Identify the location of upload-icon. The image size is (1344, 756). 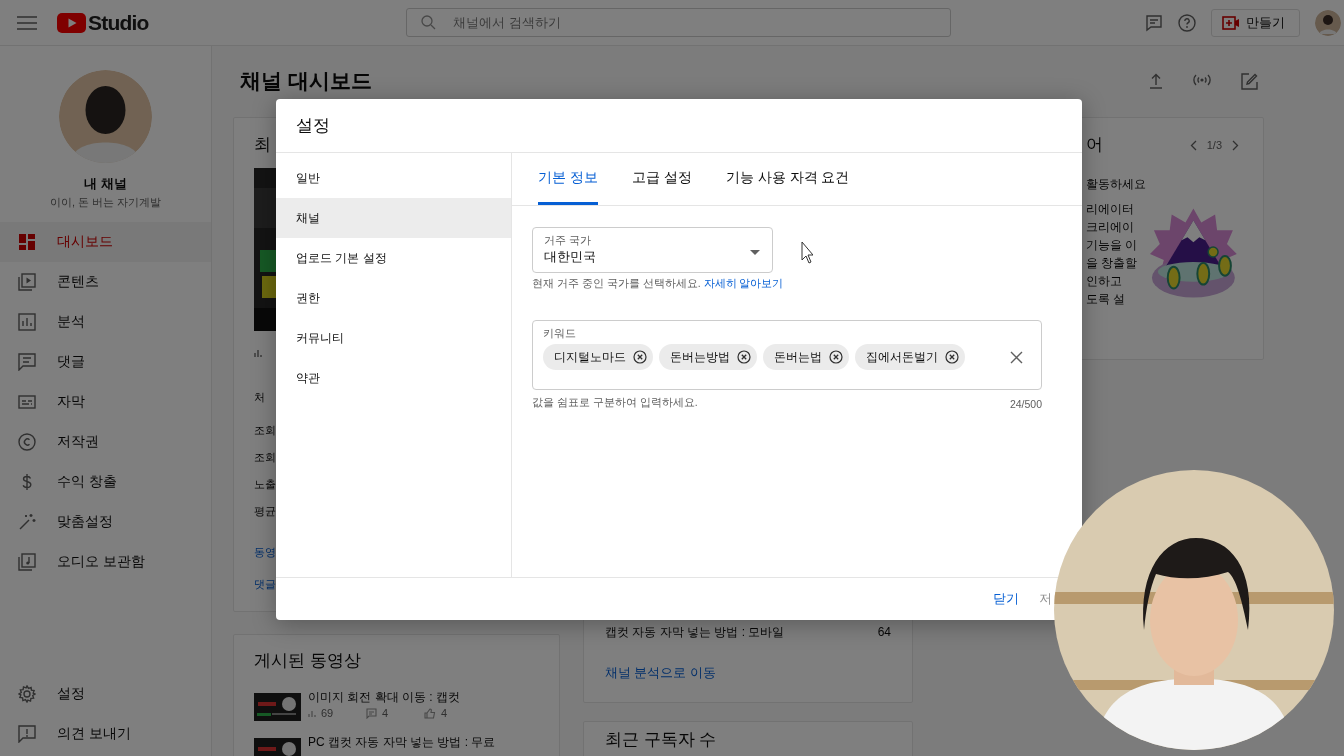
(1156, 81).